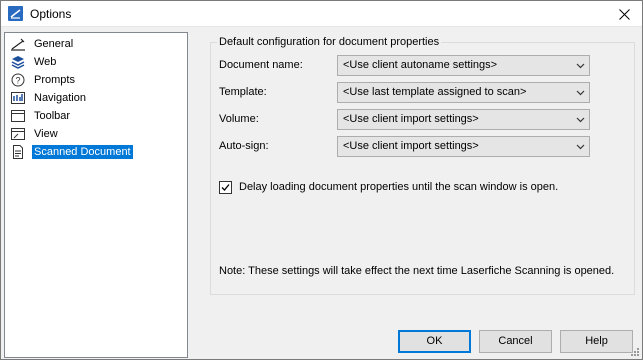 The image size is (643, 360). What do you see at coordinates (18, 44) in the screenshot?
I see `general-icon` at bounding box center [18, 44].